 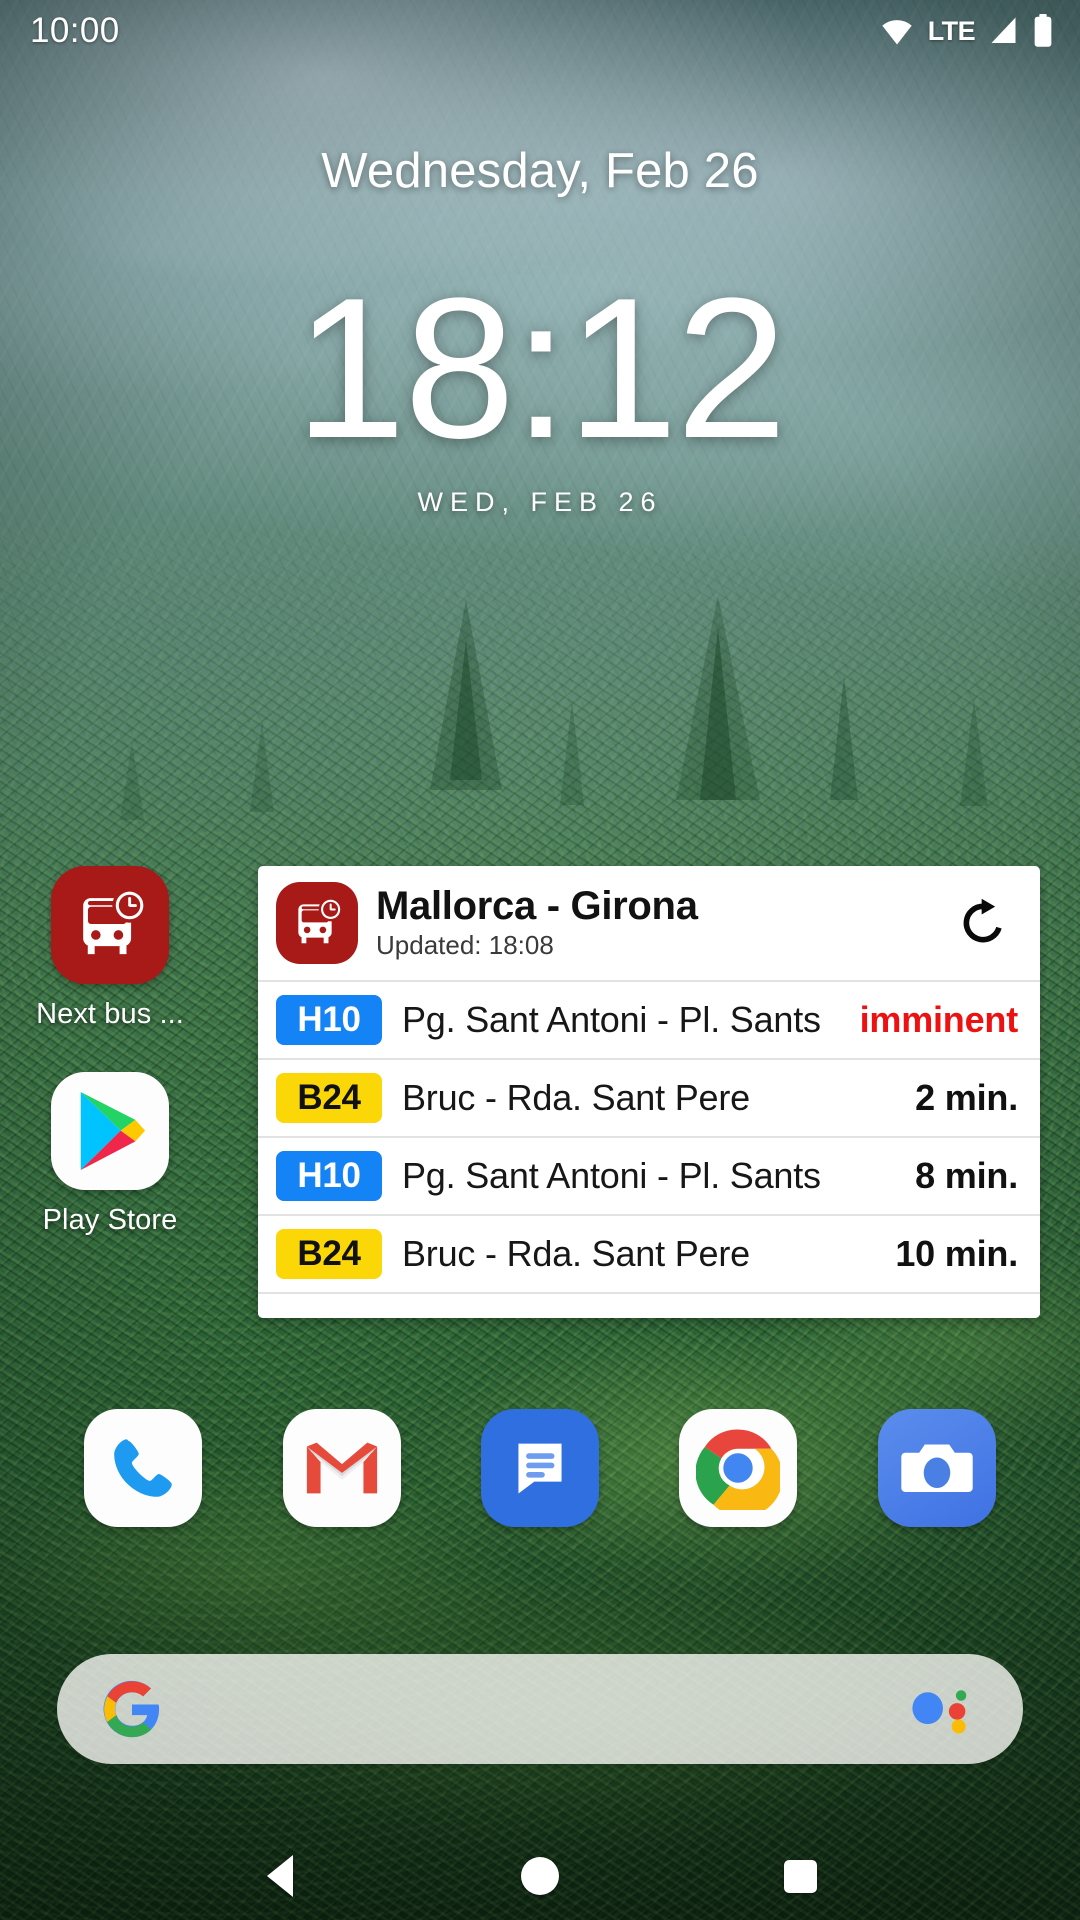 I want to click on widget-bus-clock-icon, so click(x=317, y=923).